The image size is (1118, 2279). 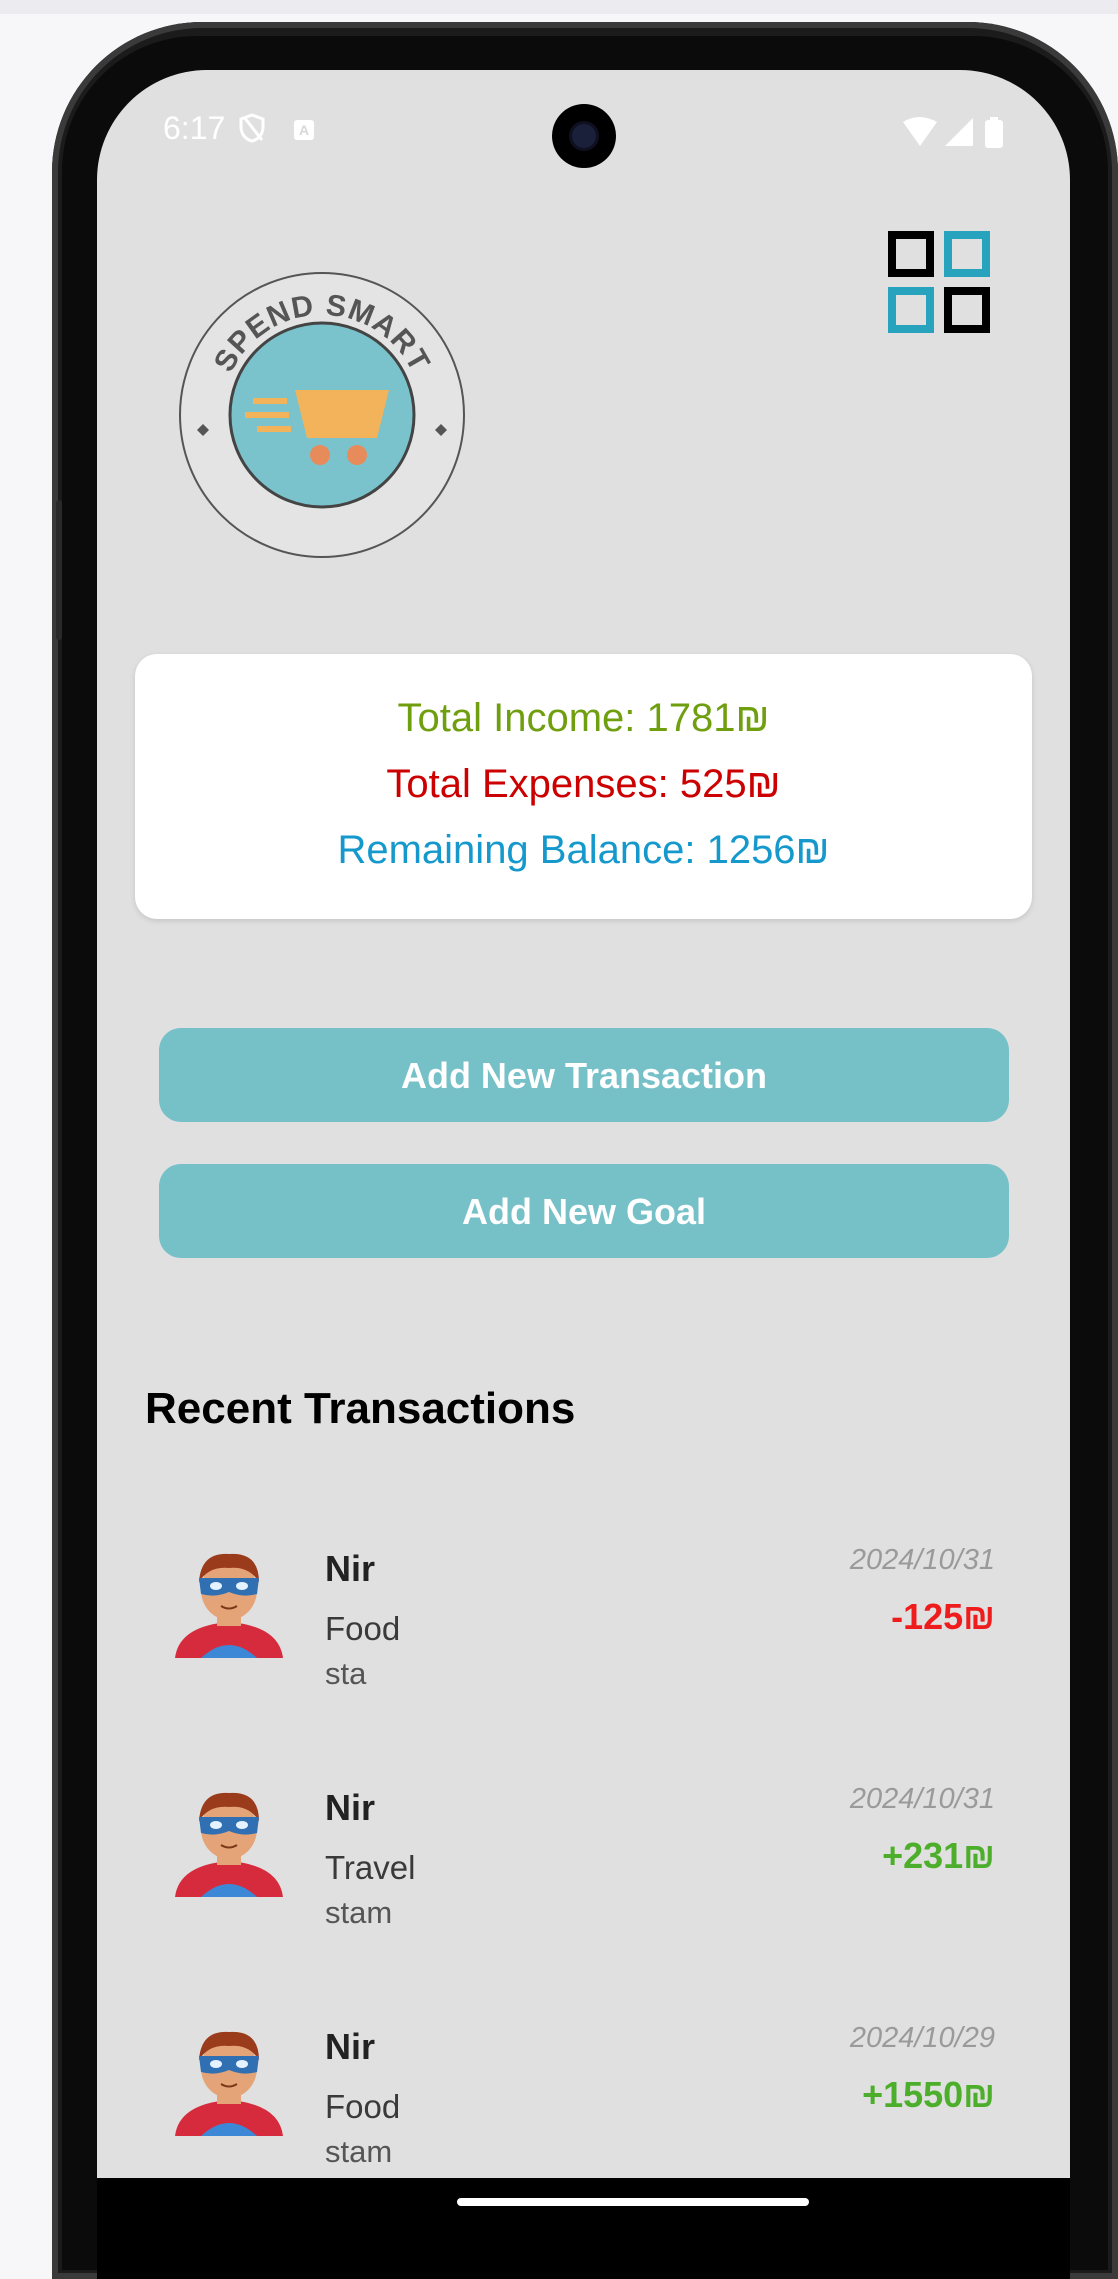 What do you see at coordinates (584, 1211) in the screenshot?
I see `add-goal-button: Add New Goal` at bounding box center [584, 1211].